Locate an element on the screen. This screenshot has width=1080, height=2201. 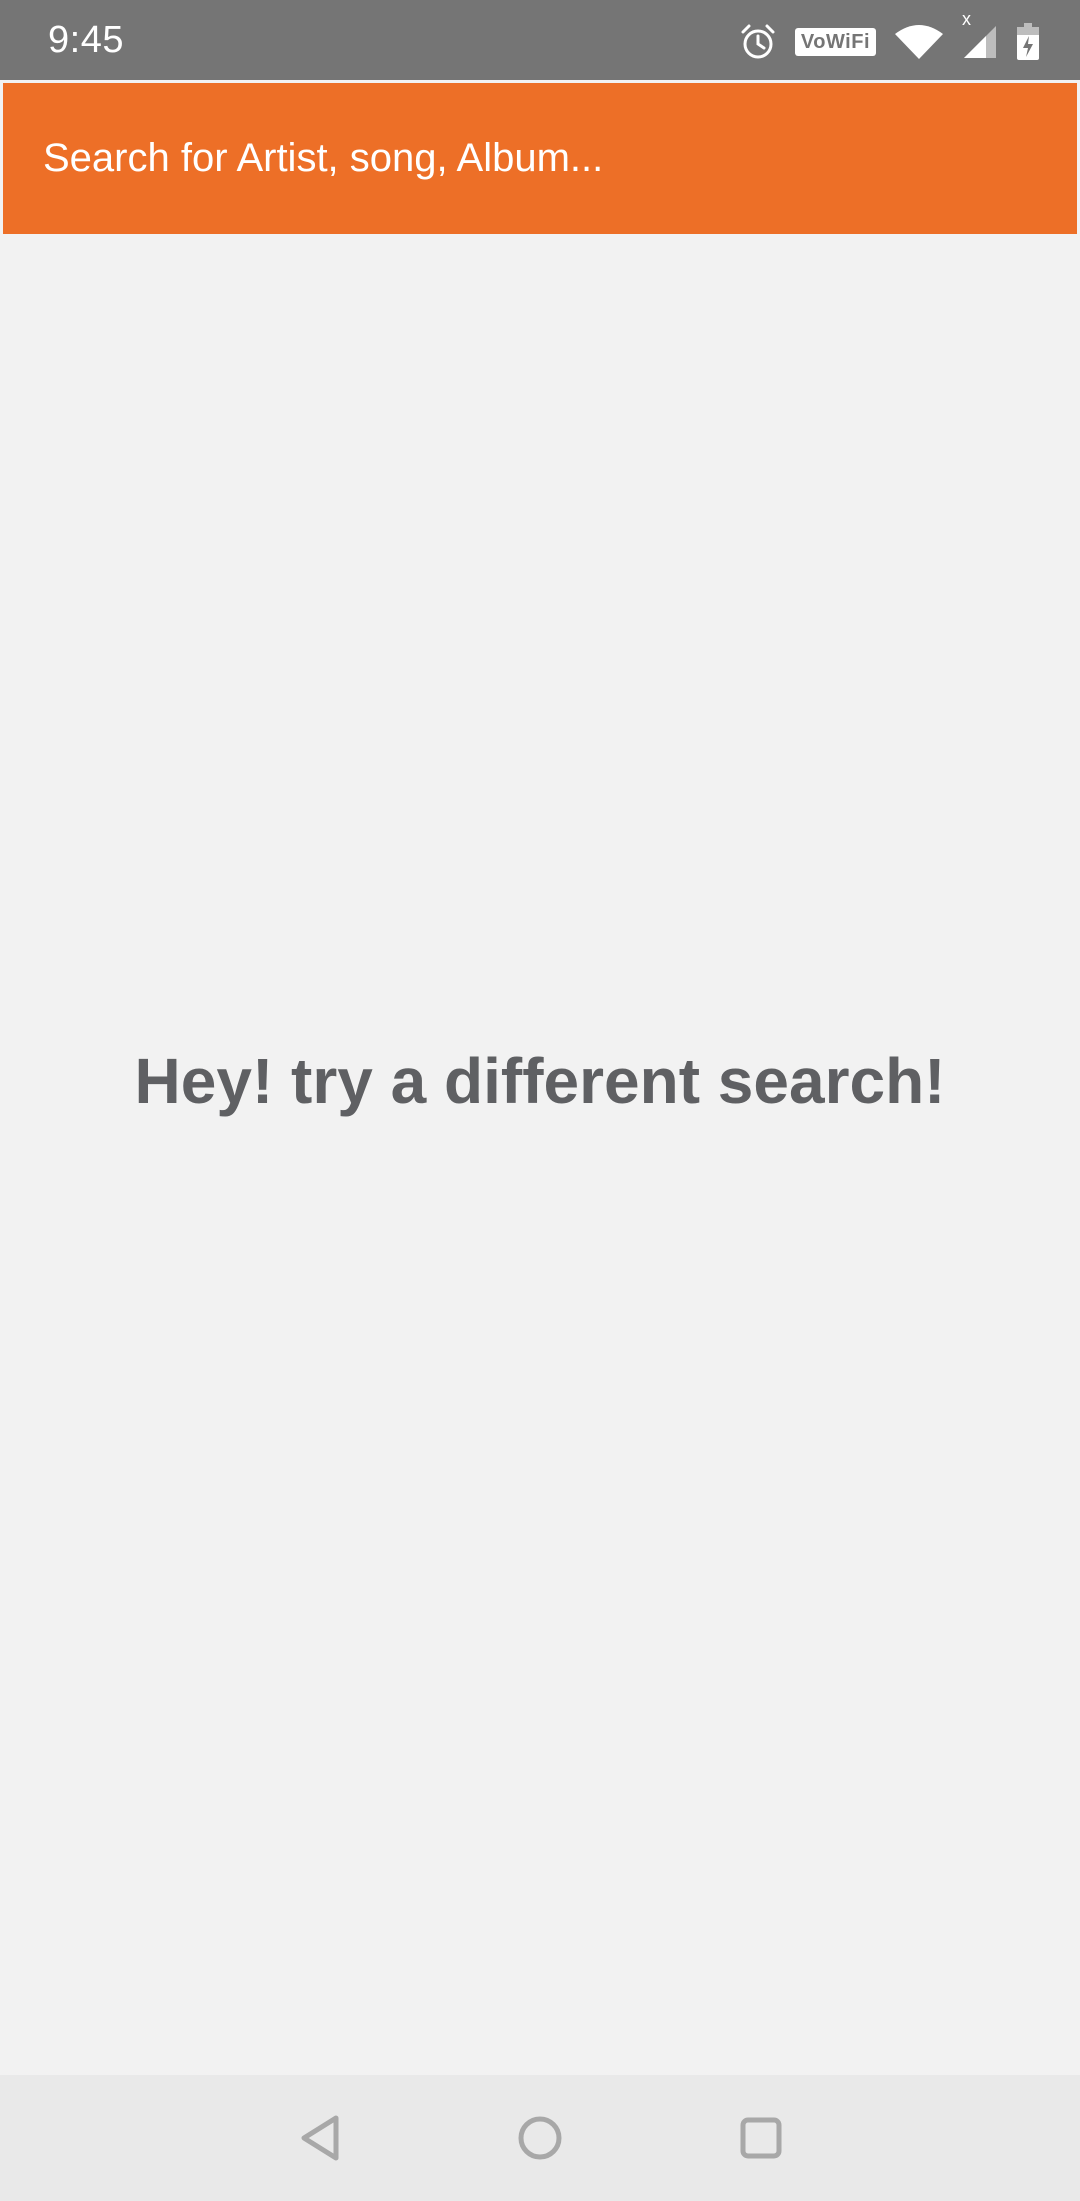
recents-square-icon is located at coordinates (761, 2138).